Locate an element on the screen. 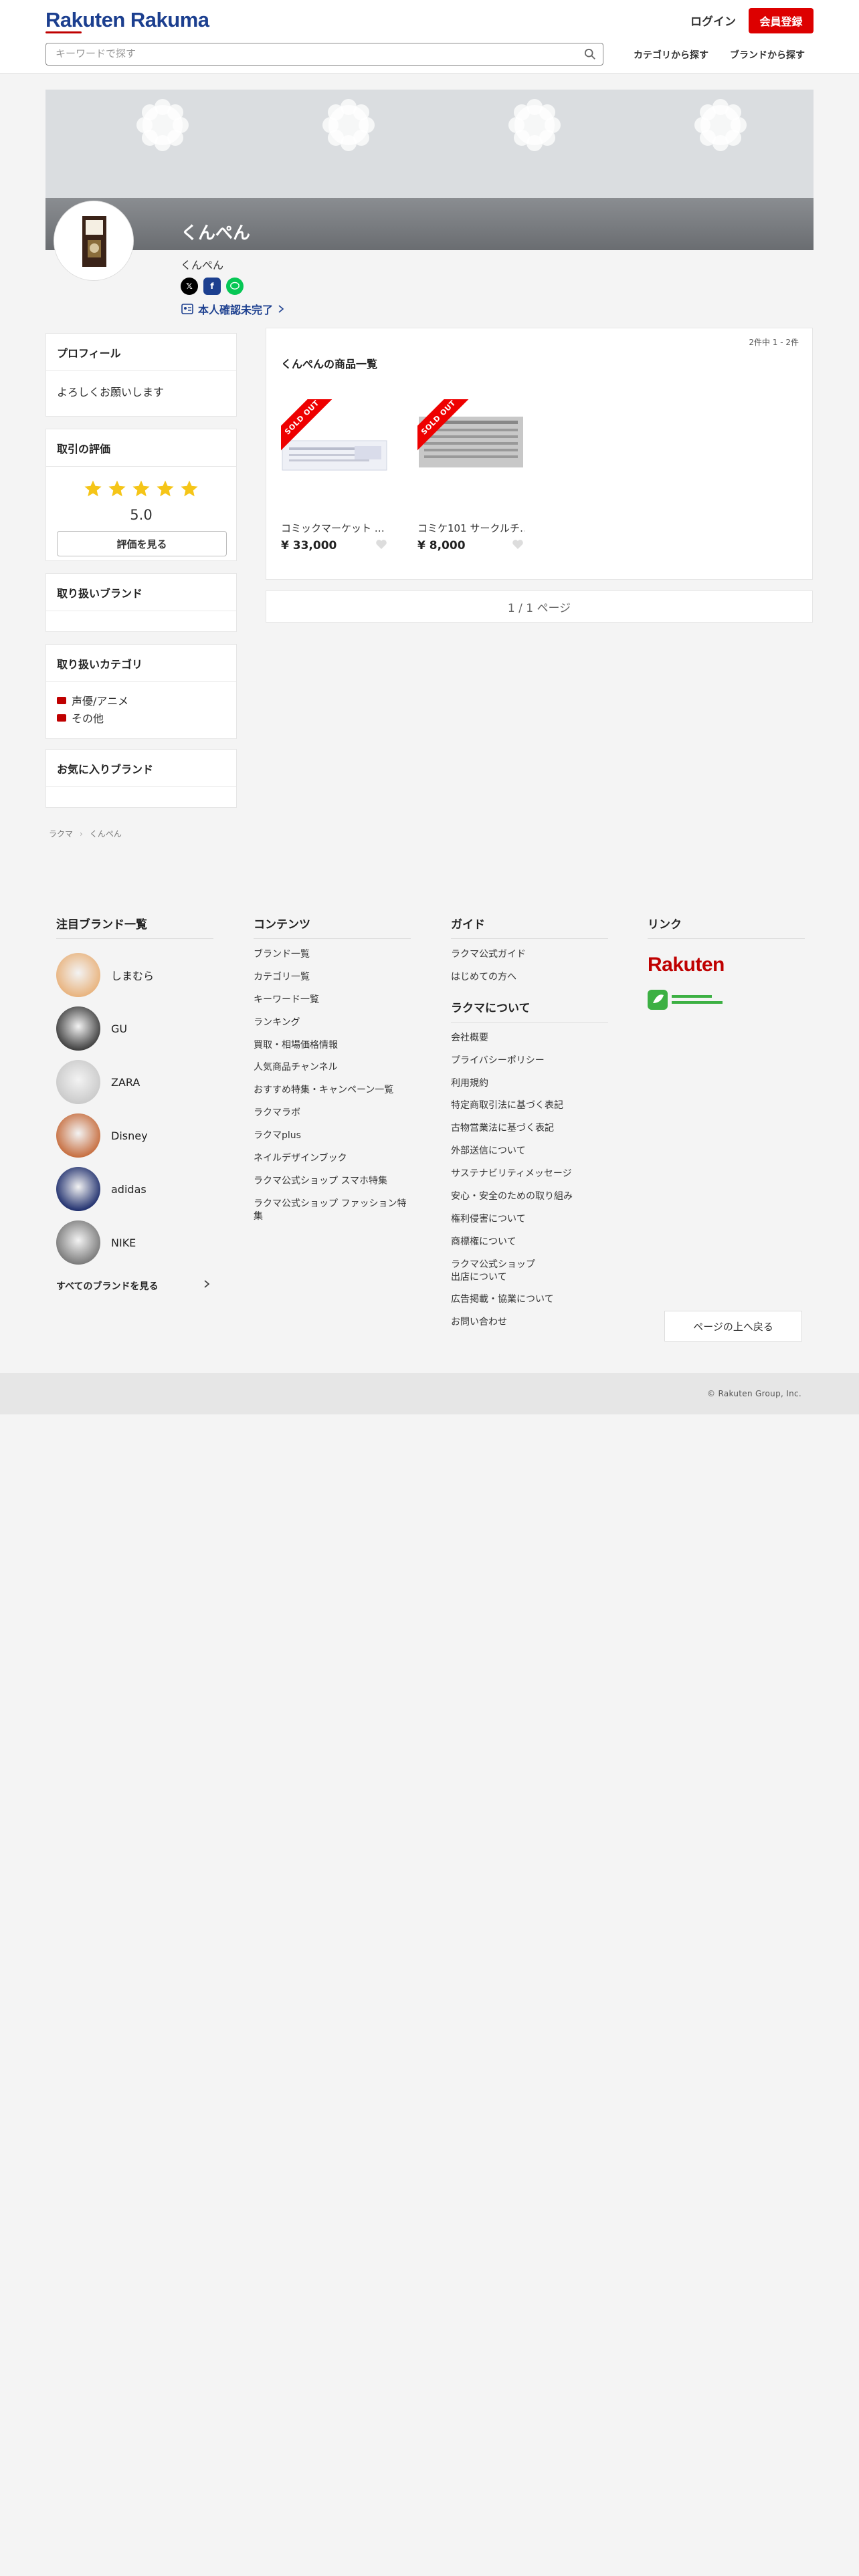 The image size is (859, 2576). footer-link: 広告掲載・協業について is located at coordinates (529, 1299).